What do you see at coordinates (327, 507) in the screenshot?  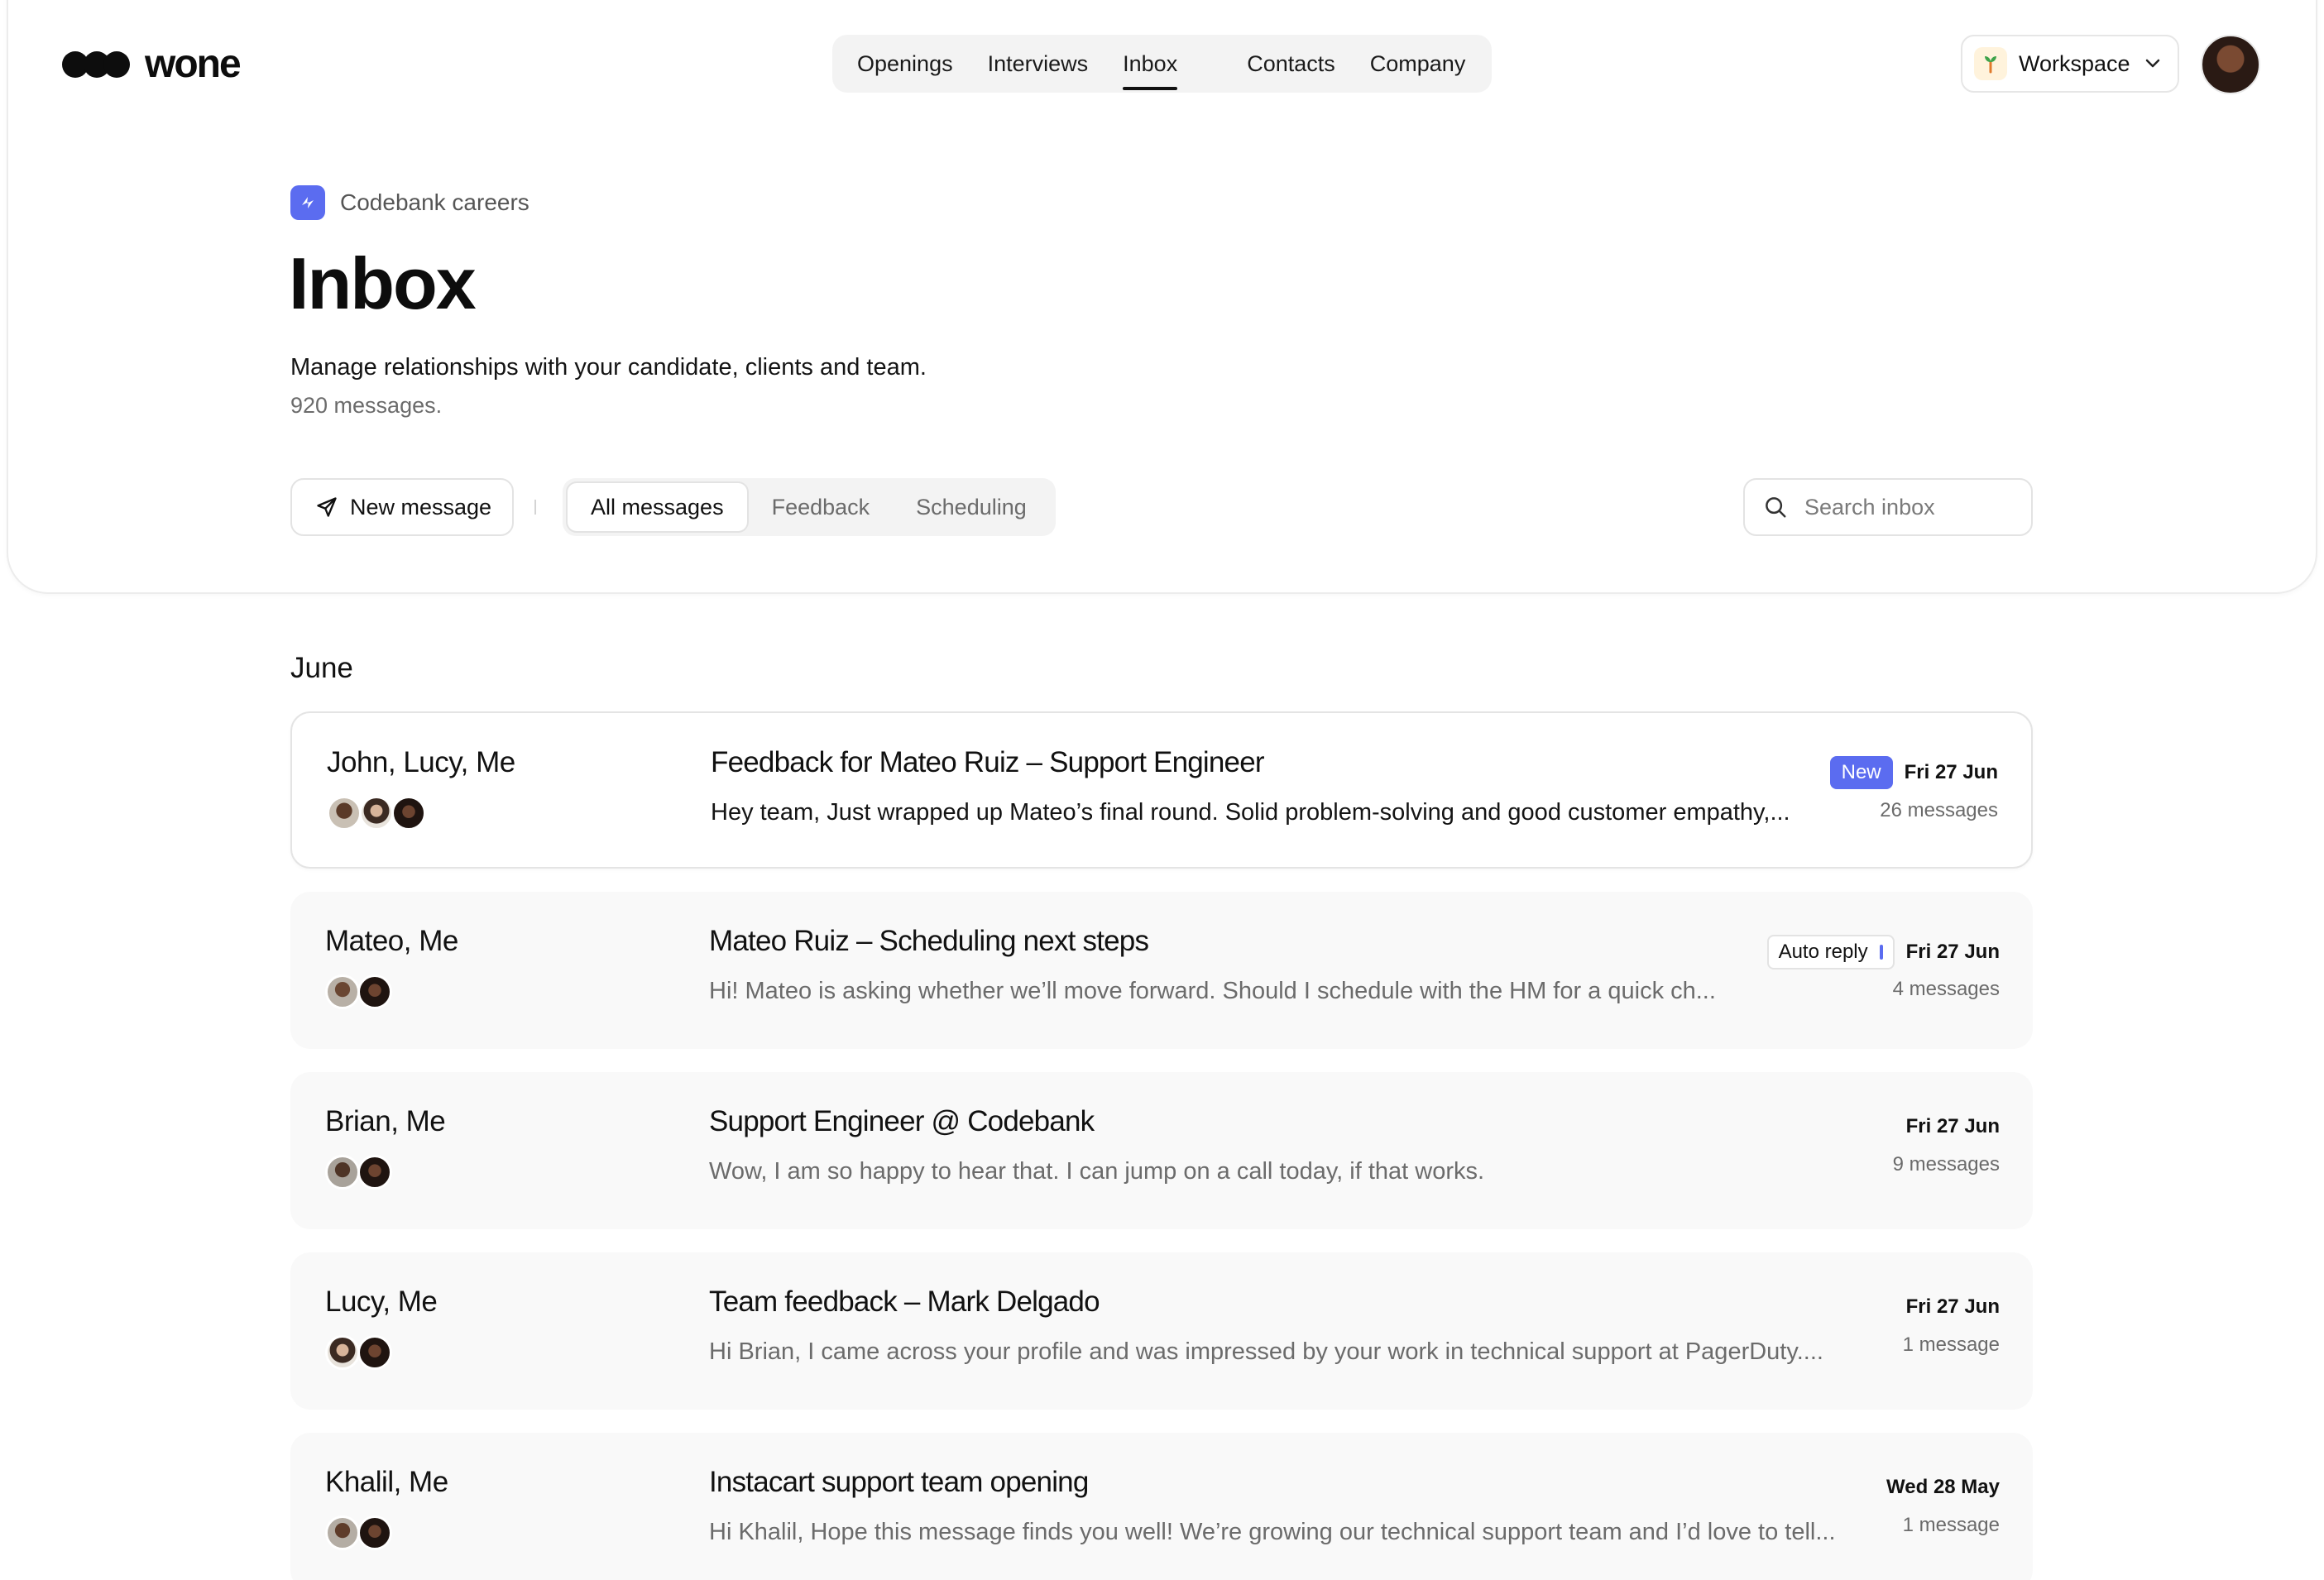 I see `send-icon` at bounding box center [327, 507].